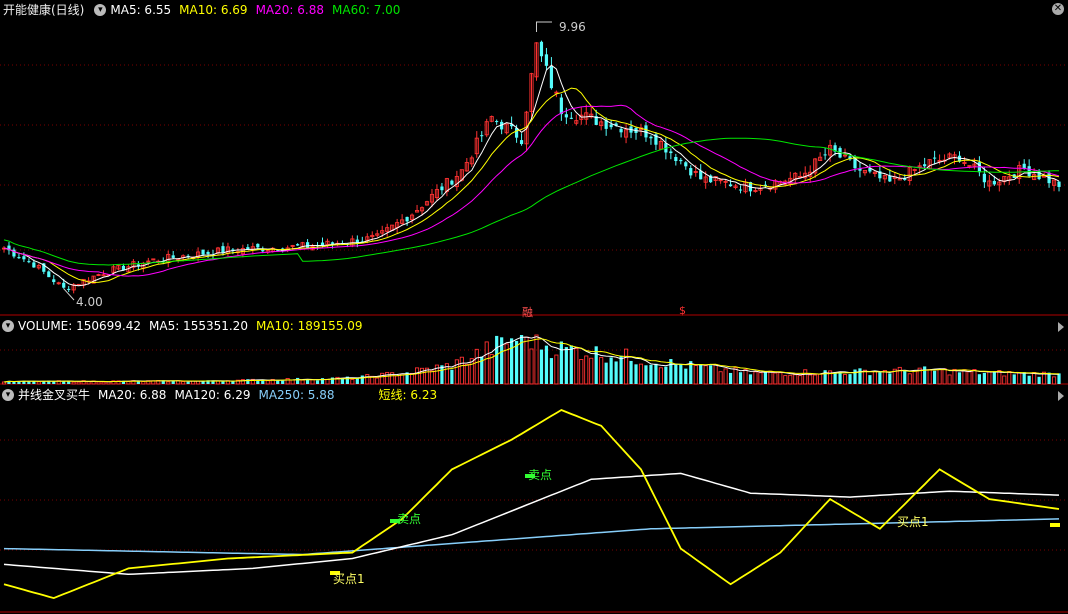 The width and height of the screenshot is (1068, 614). Describe the element at coordinates (132, 395) in the screenshot. I see `indicator-ma20: MA20: 6.88` at that location.